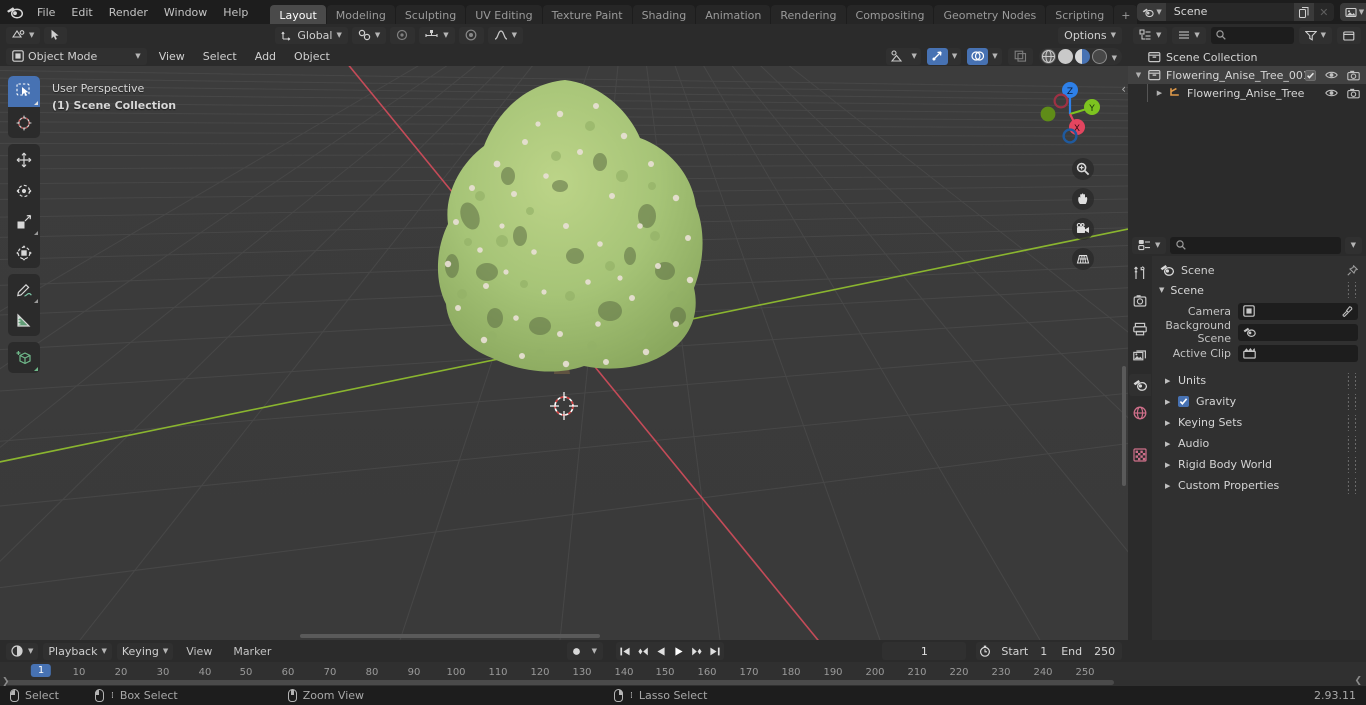 This screenshot has width=1366, height=705. Describe the element at coordinates (937, 56) in the screenshot. I see `show-gizmo-icon` at that location.